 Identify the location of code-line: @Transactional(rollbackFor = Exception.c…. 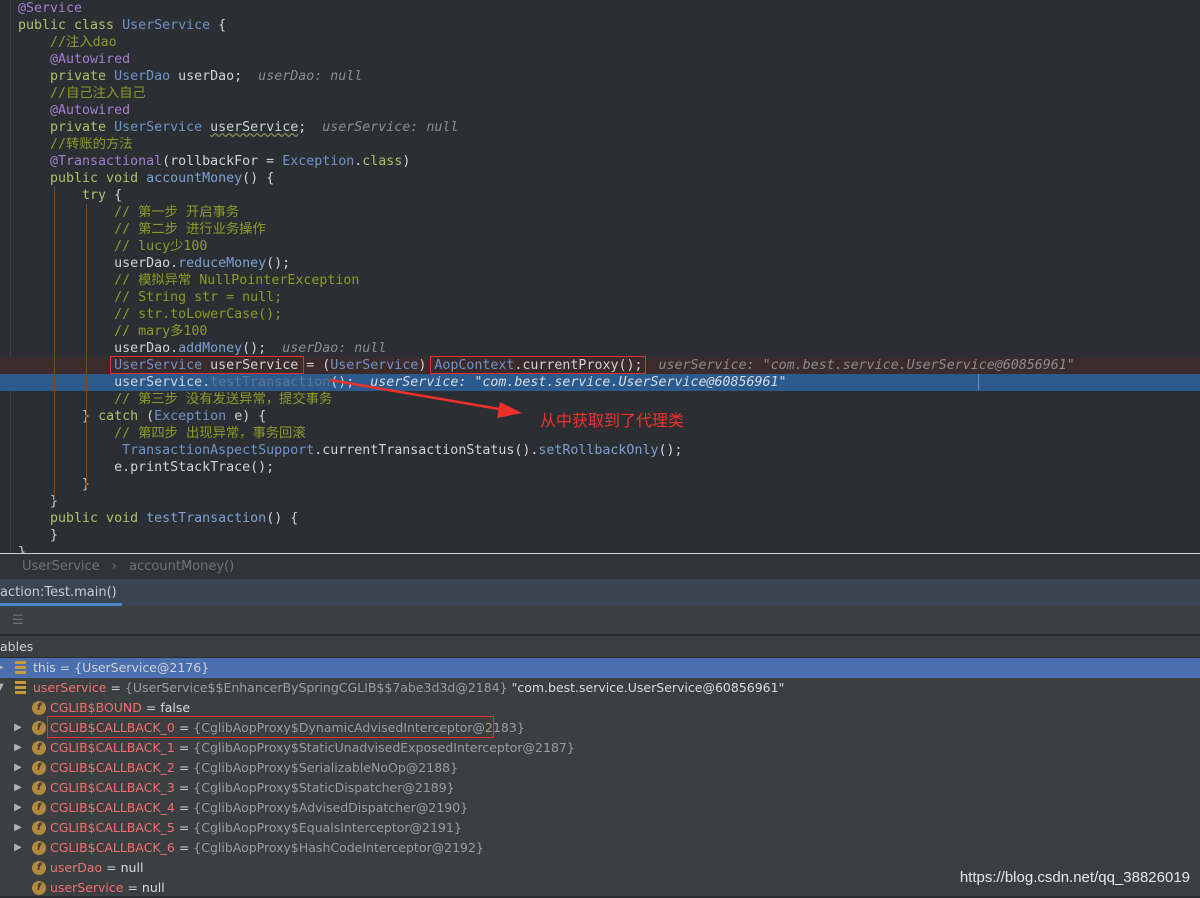
(600, 161).